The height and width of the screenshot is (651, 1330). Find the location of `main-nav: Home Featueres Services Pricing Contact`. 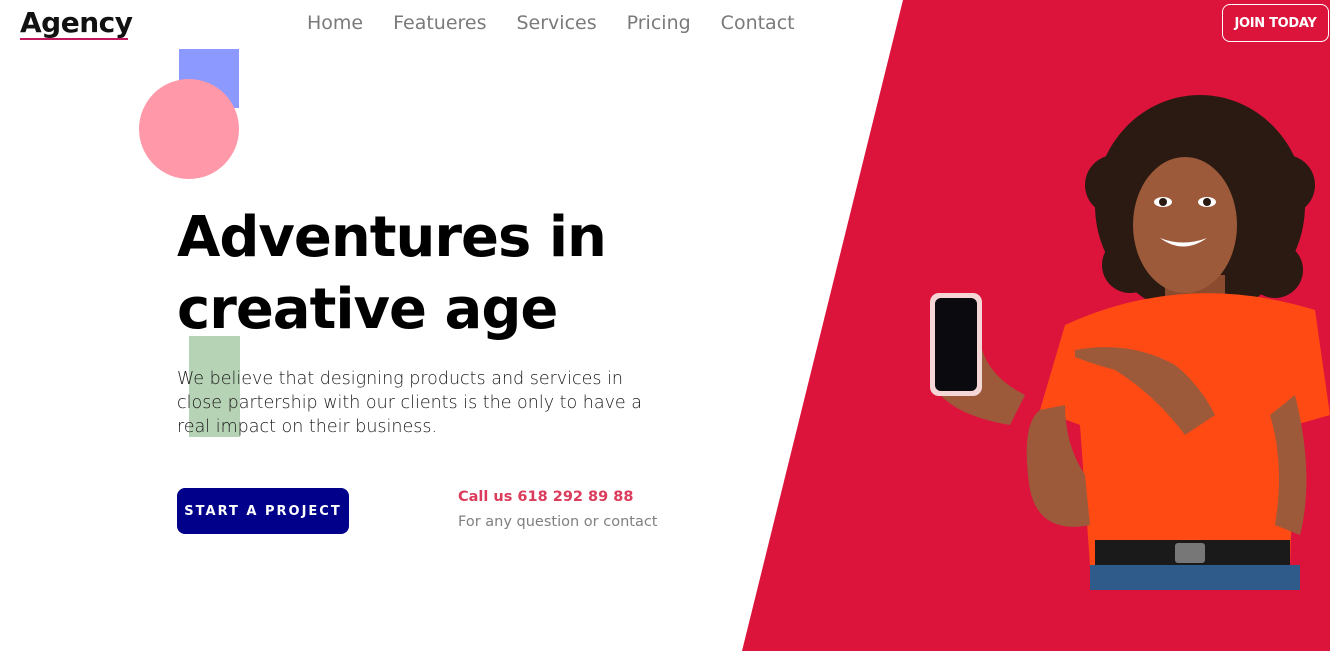

main-nav: Home Featueres Services Pricing Contact is located at coordinates (551, 23).